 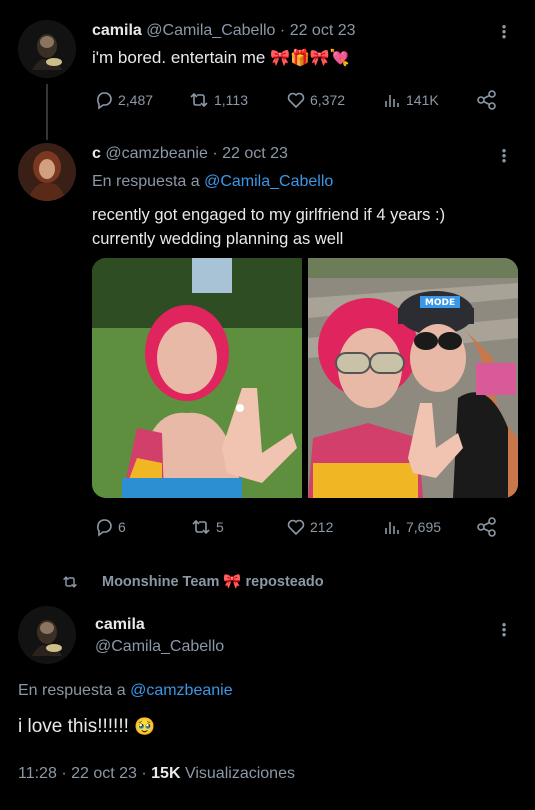 What do you see at coordinates (145, 726) in the screenshot?
I see `emoji: 🥹` at bounding box center [145, 726].